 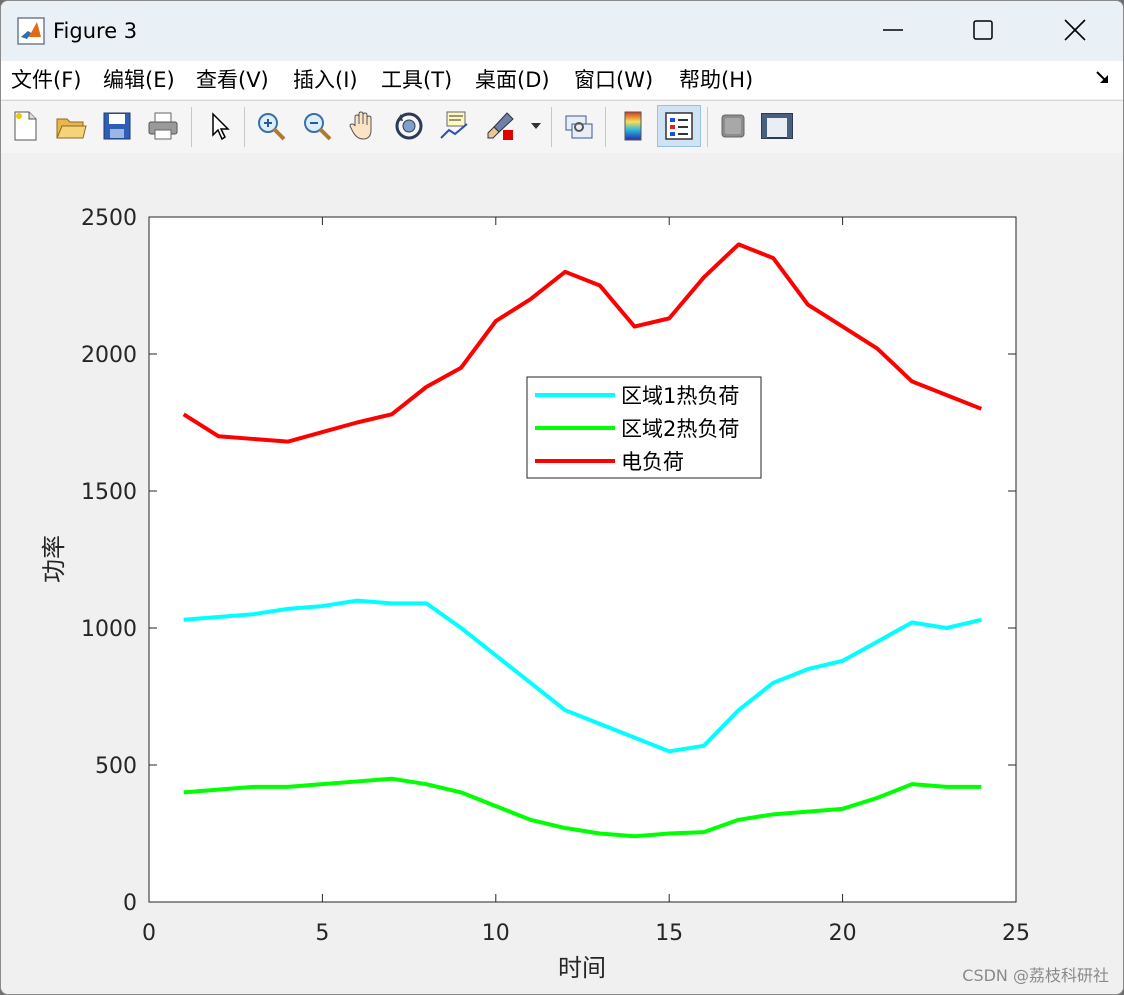 I want to click on select-arrow-button, so click(x=219, y=126).